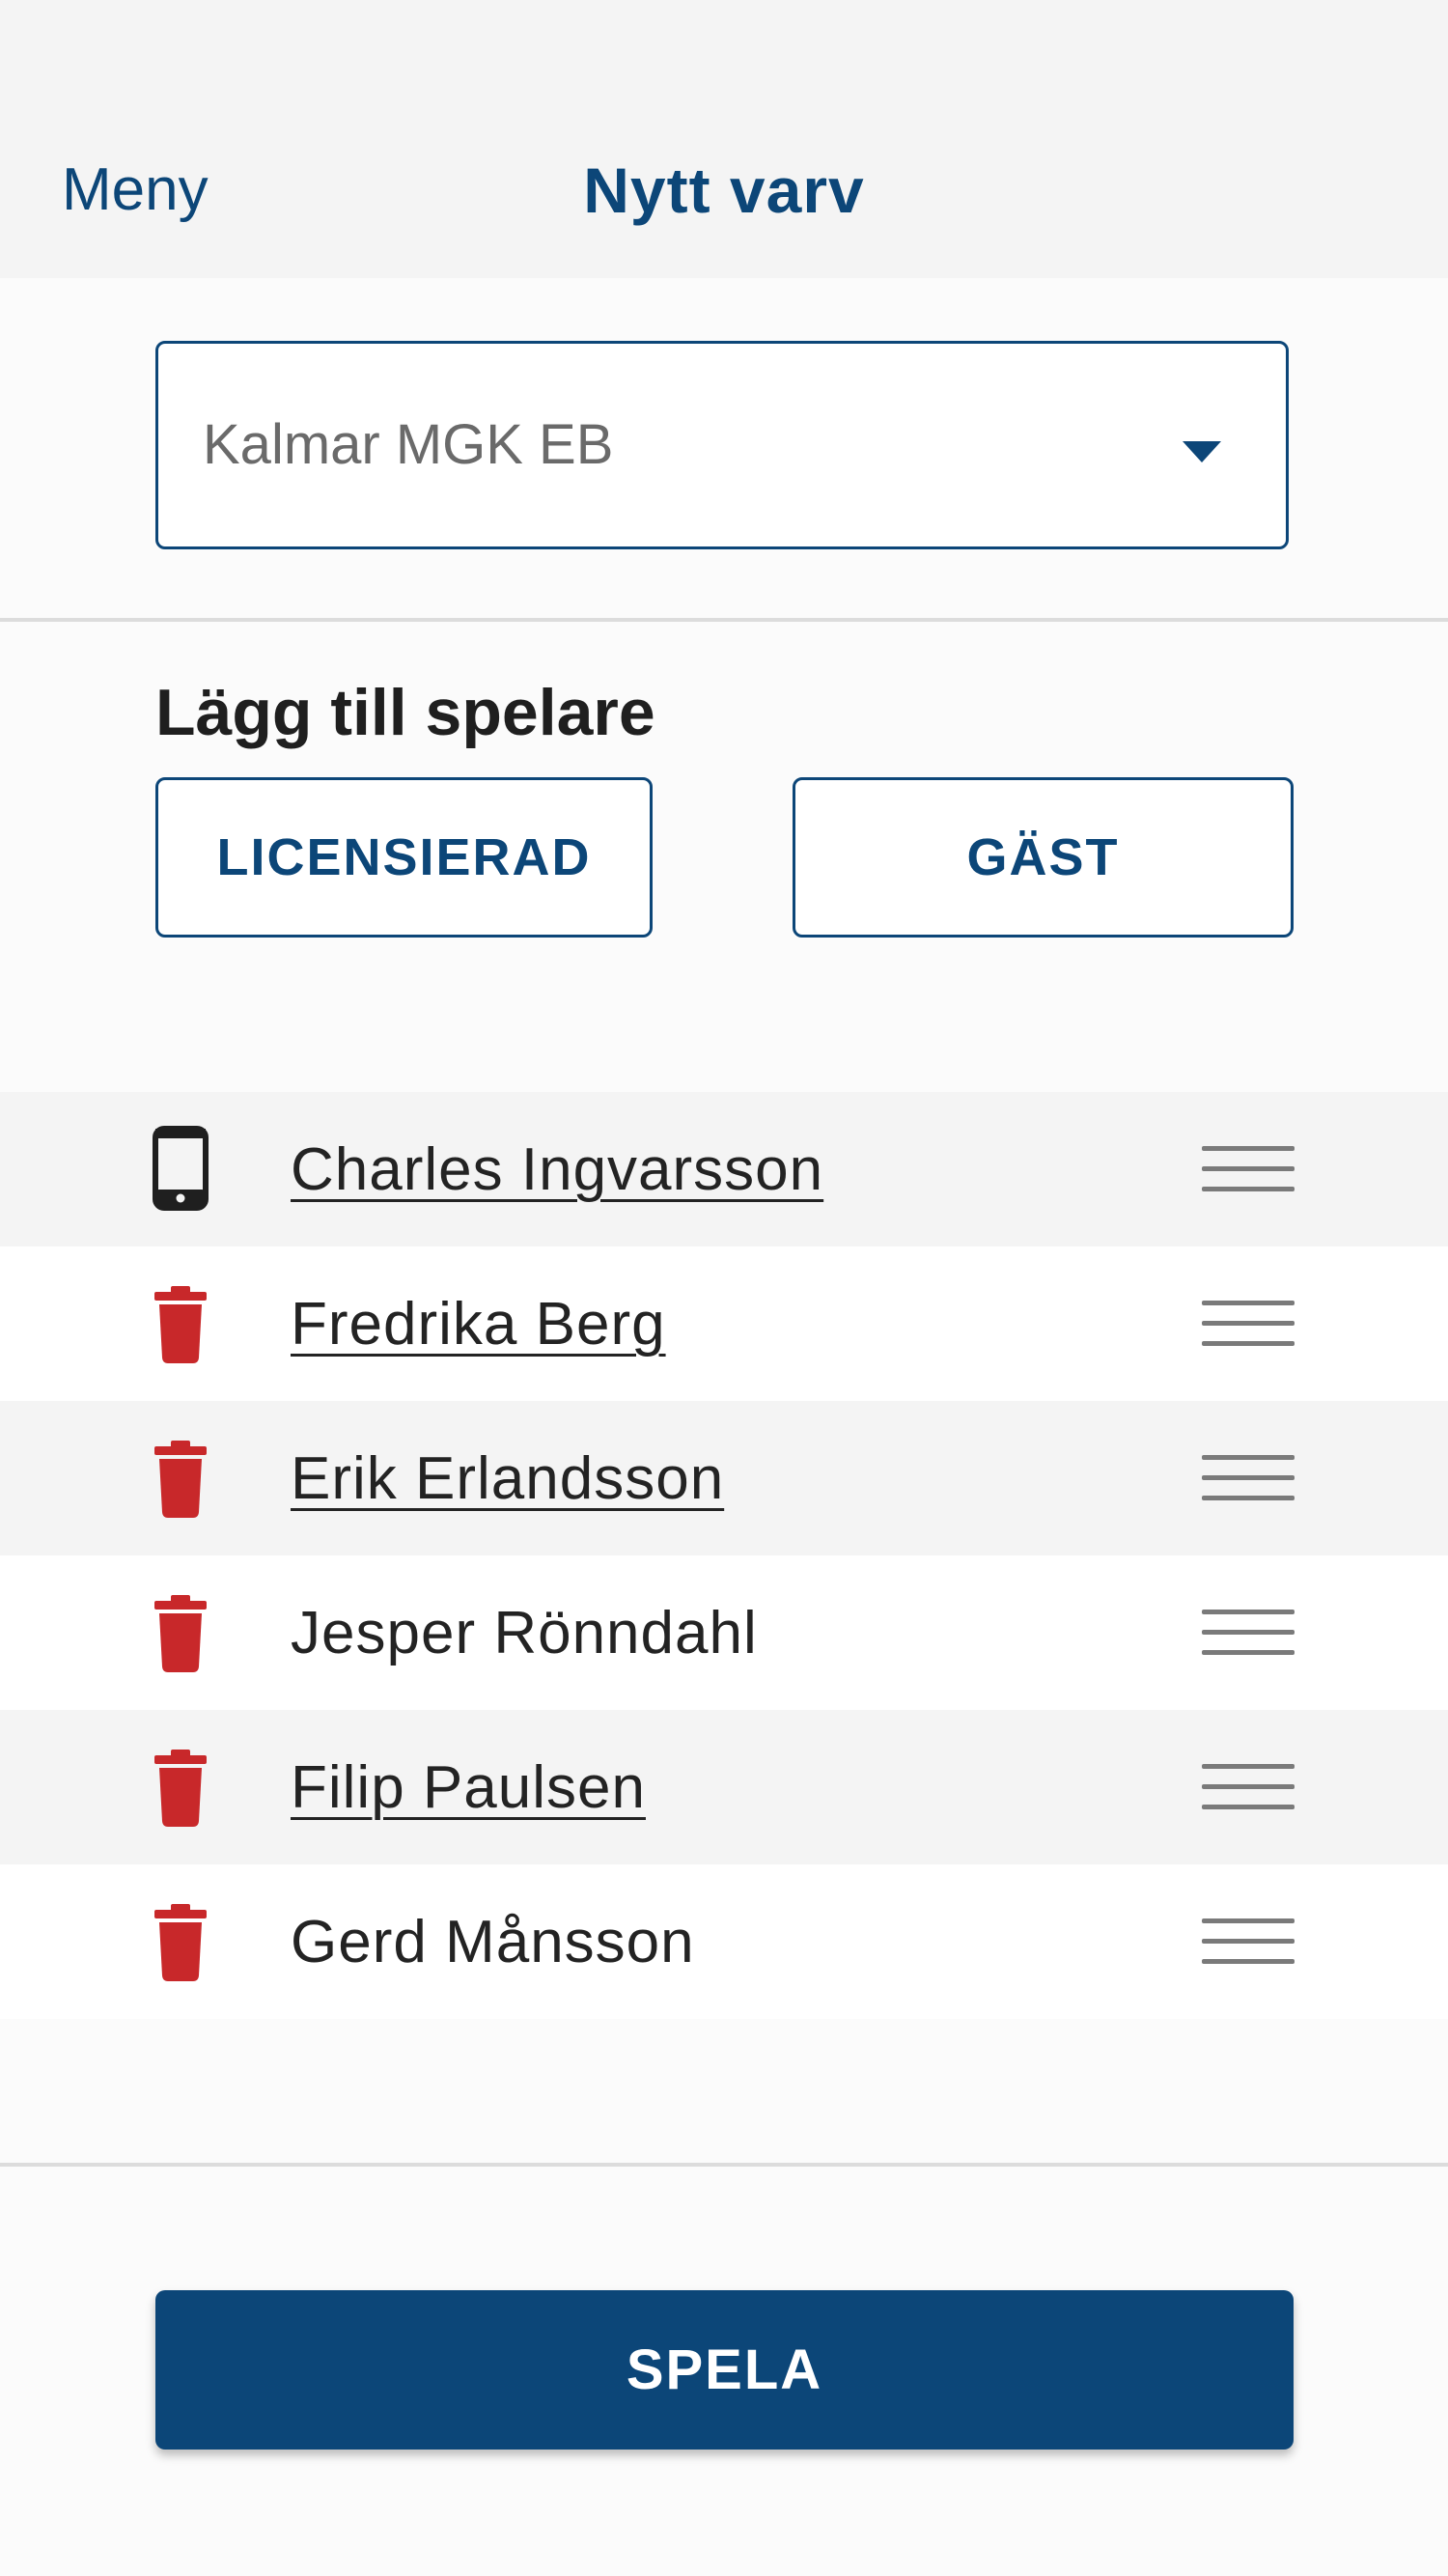 The height and width of the screenshot is (2576, 1448). Describe the element at coordinates (1043, 858) in the screenshot. I see `add-guest-player-button: GÄST` at that location.